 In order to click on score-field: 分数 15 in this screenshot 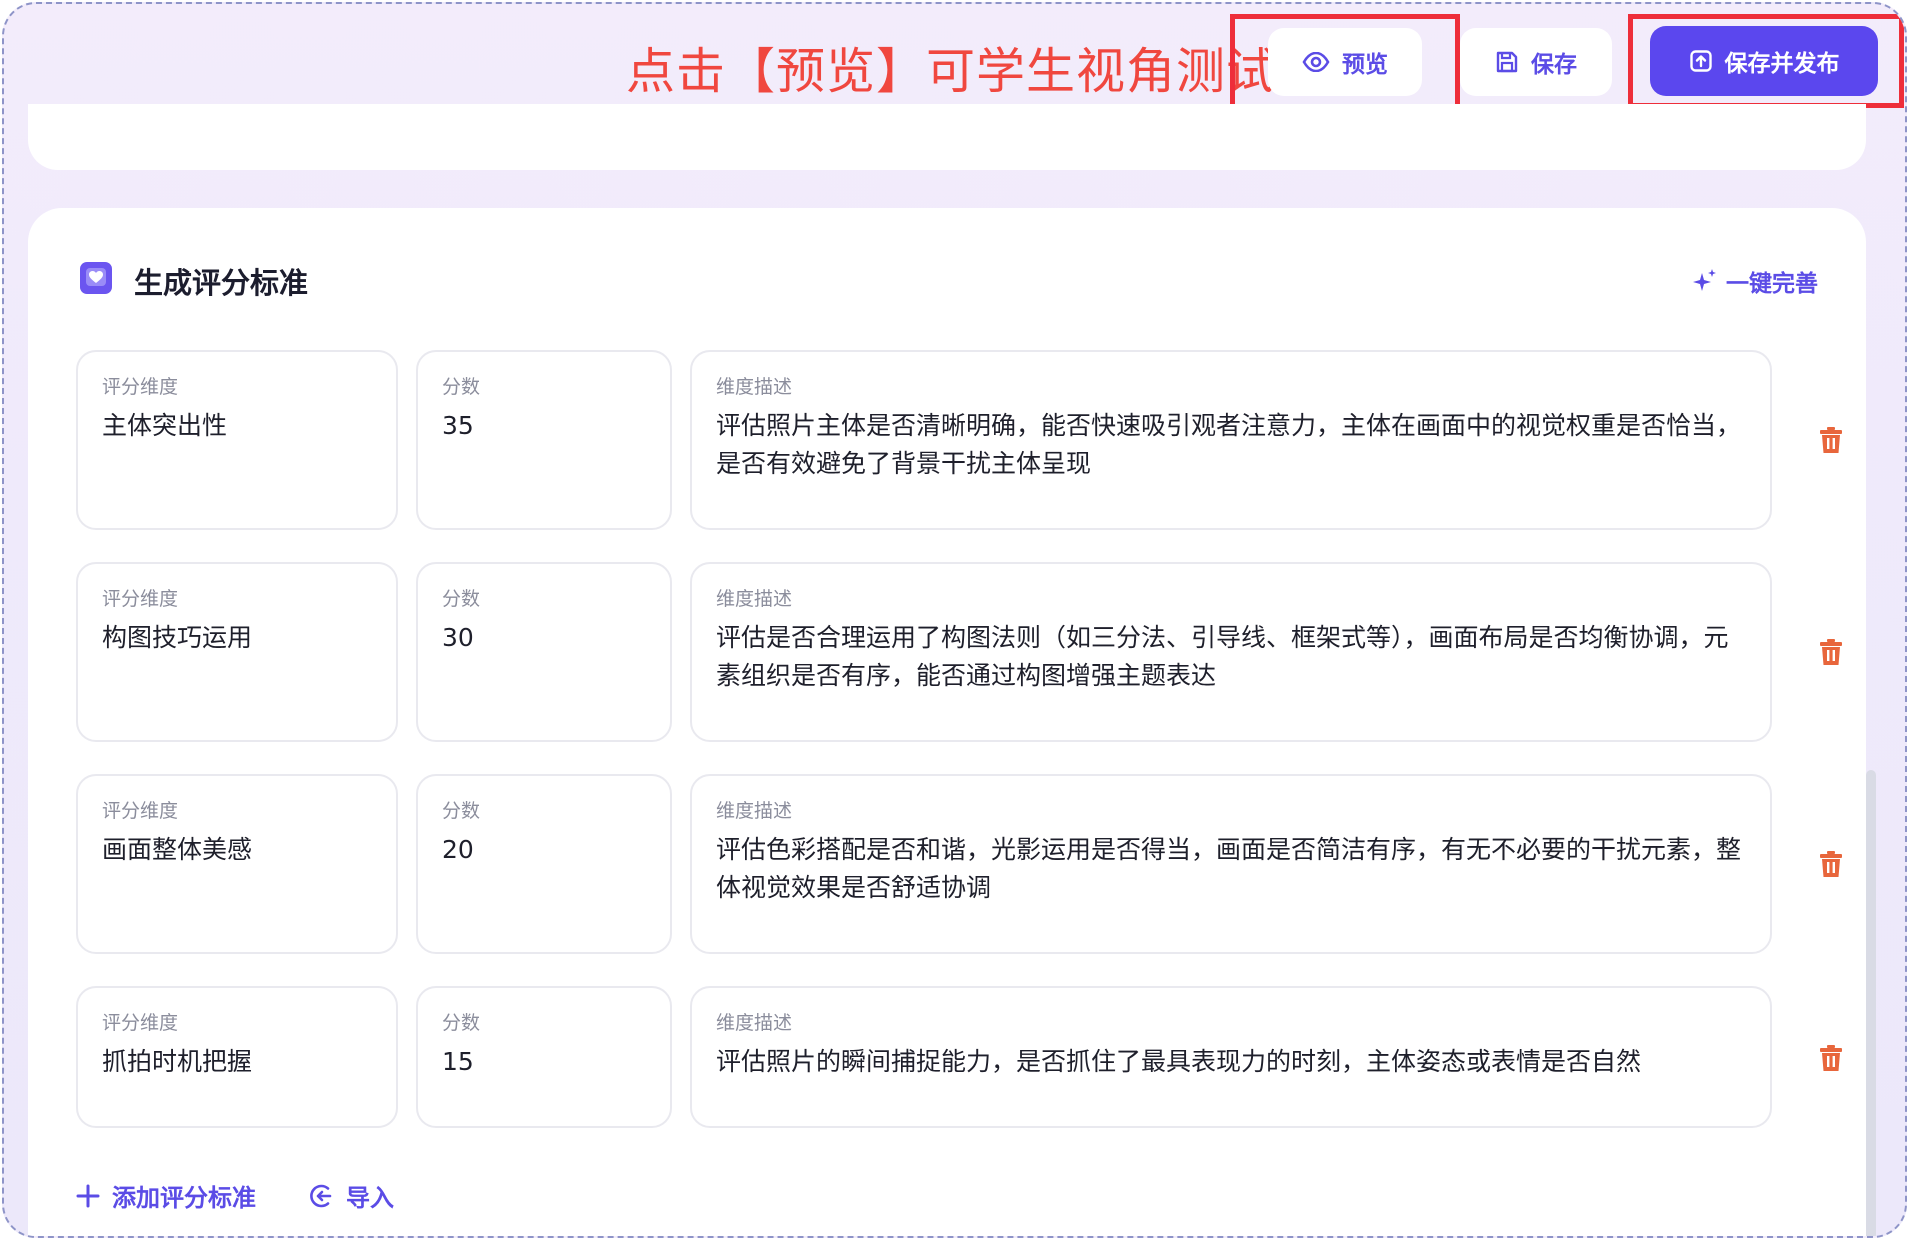, I will do `click(544, 1057)`.